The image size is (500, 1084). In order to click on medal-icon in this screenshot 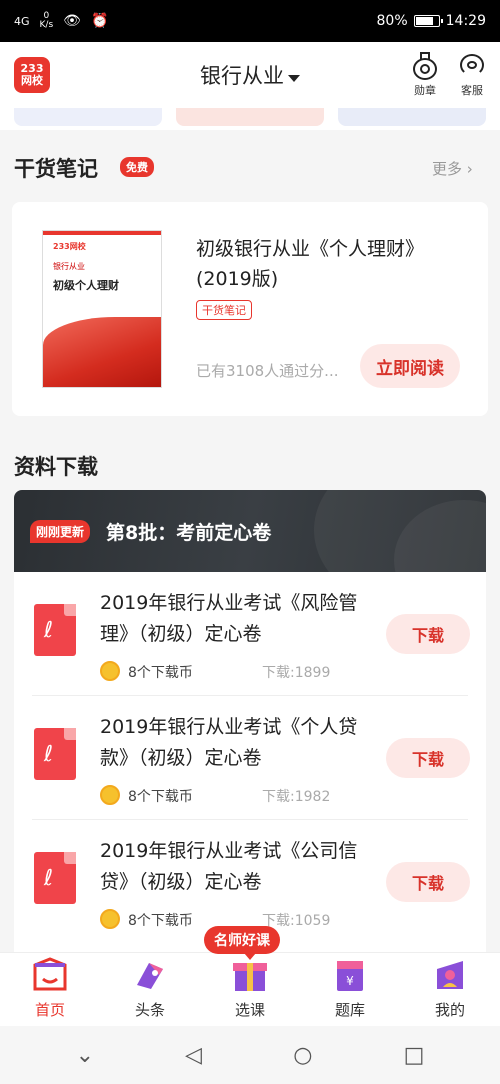, I will do `click(425, 66)`.